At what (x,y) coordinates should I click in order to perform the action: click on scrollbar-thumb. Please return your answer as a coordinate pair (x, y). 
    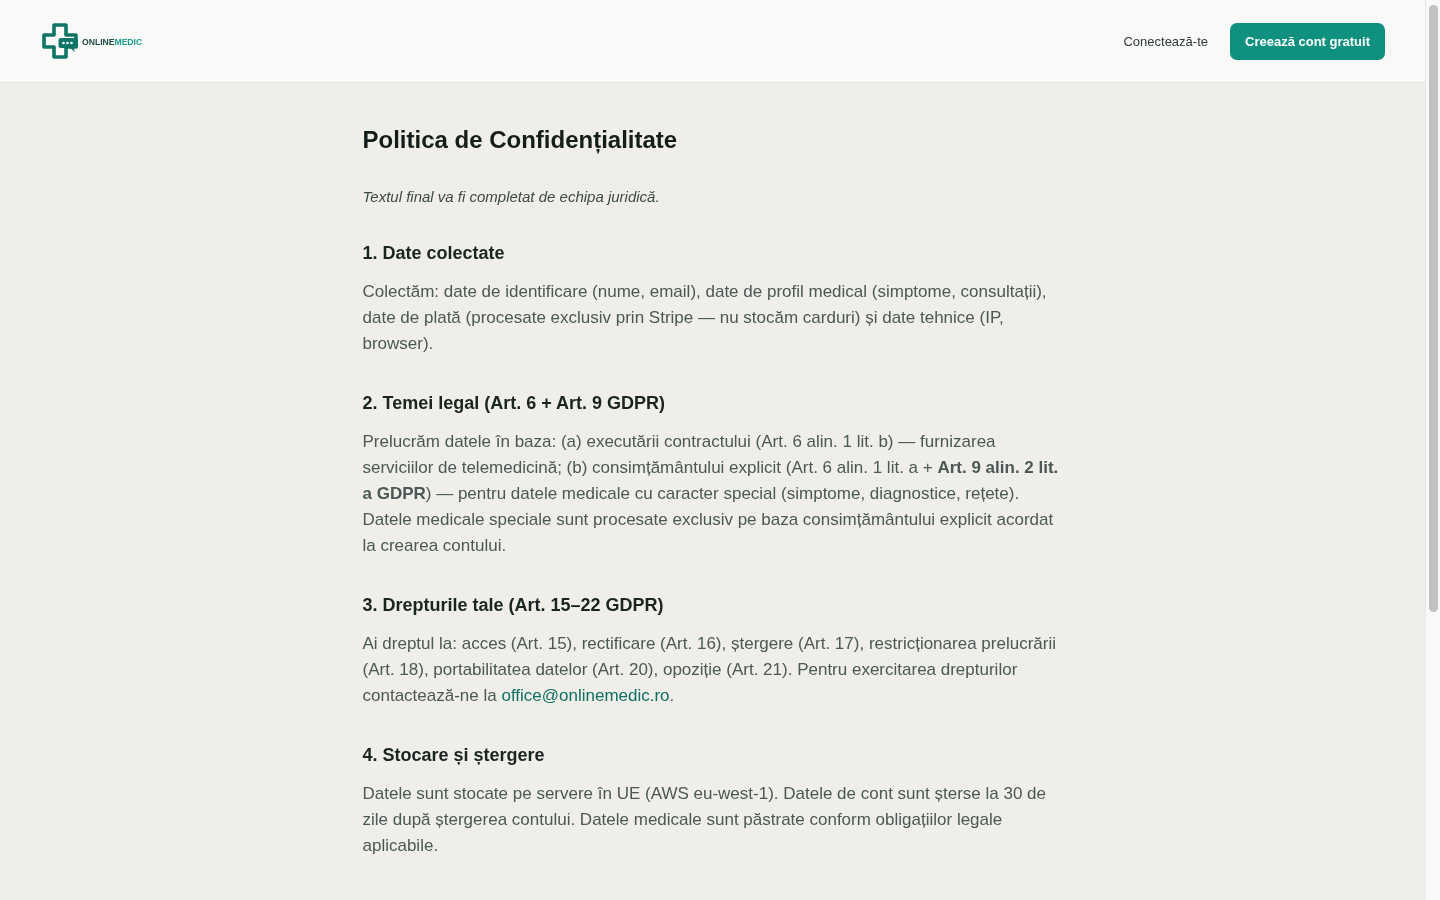
    Looking at the image, I should click on (1433, 308).